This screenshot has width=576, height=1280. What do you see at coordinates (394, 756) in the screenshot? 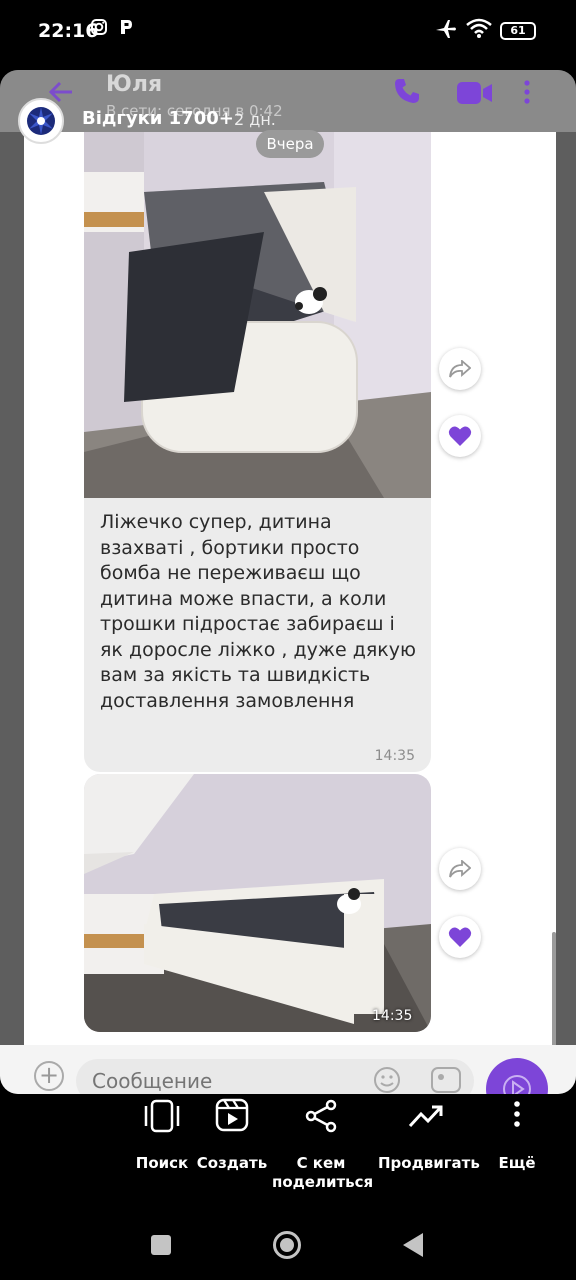
I see `message-time: 14:35` at bounding box center [394, 756].